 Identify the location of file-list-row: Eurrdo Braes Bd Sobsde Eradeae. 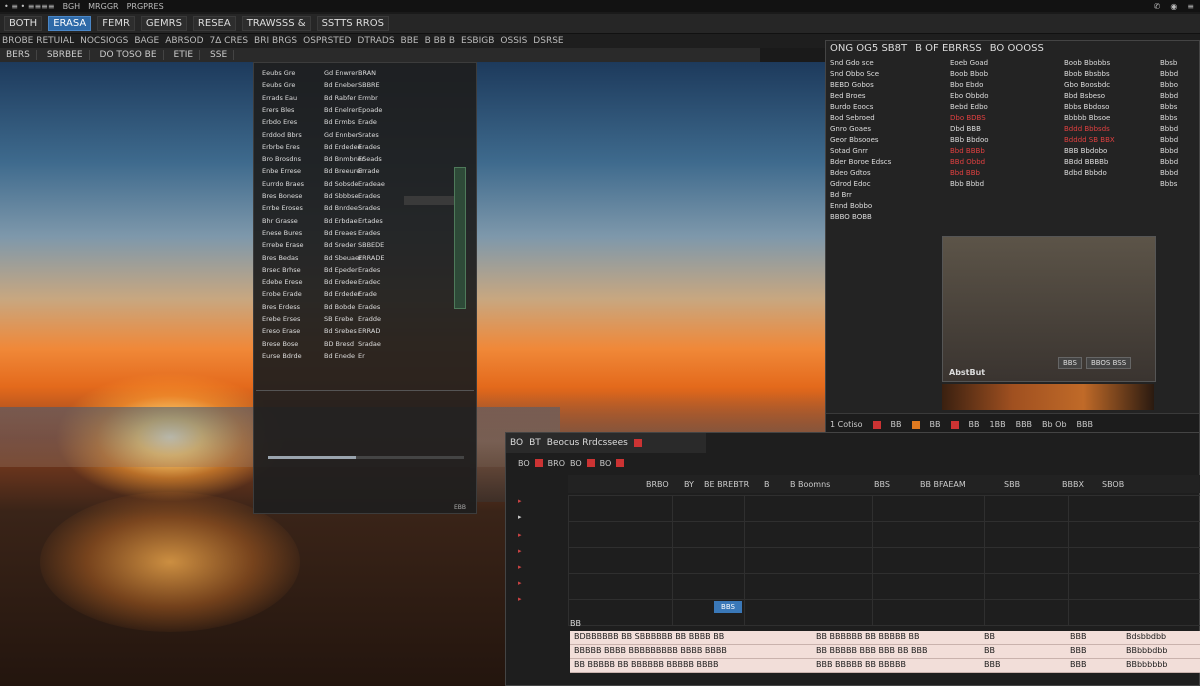
(357, 185).